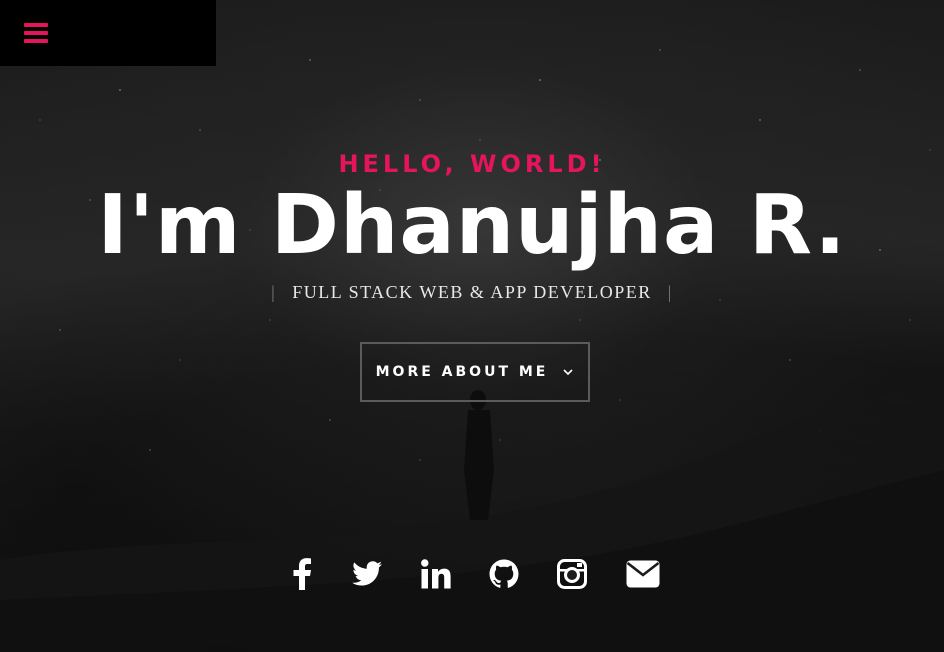  I want to click on linkedin-link, so click(436, 574).